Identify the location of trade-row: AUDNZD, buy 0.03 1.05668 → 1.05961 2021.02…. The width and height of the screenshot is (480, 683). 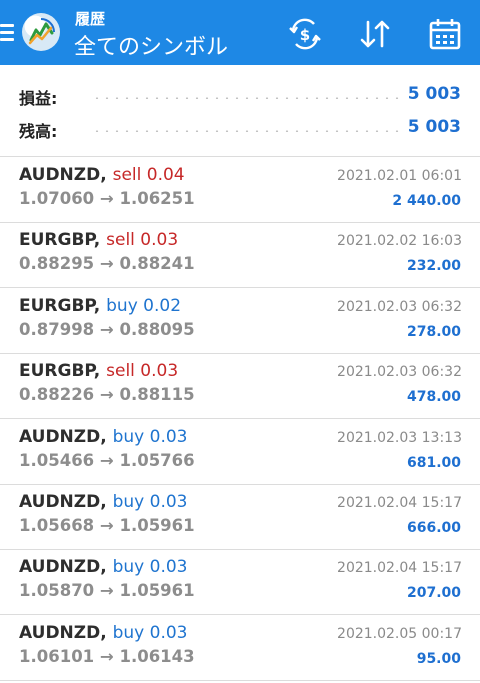
(240, 517).